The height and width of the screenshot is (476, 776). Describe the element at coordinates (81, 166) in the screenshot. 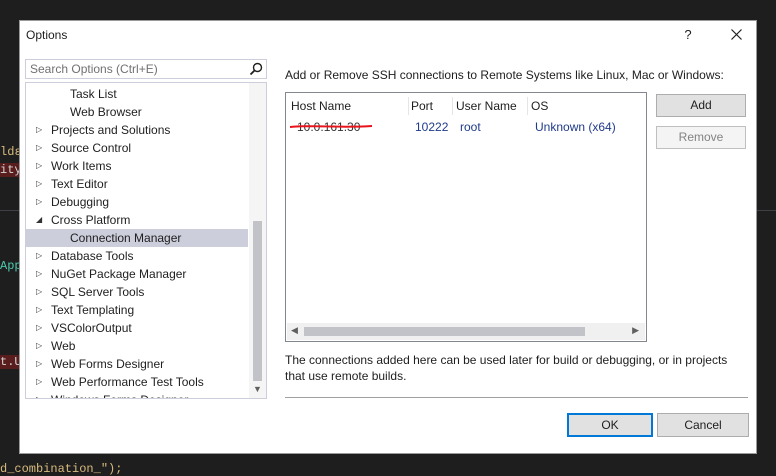

I see `tree-item-label: Work Items` at that location.